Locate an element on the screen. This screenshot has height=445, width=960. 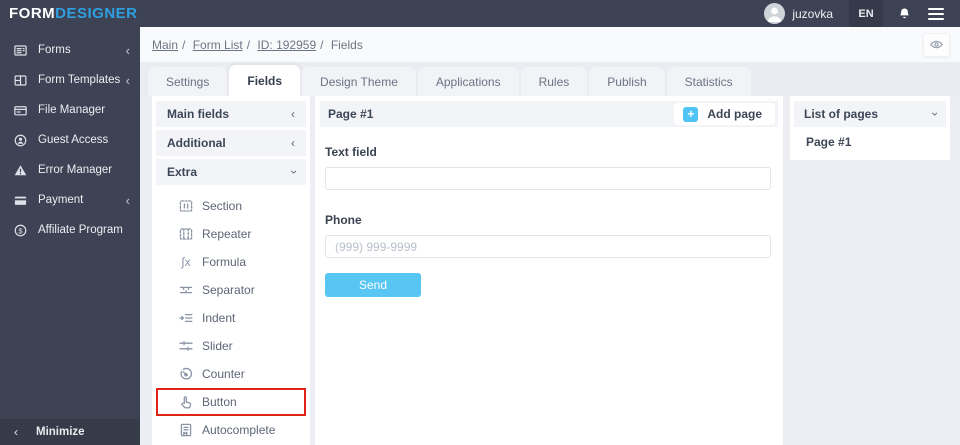
sidebar-item-form-templates: Form Templates ‹ is located at coordinates (70, 80).